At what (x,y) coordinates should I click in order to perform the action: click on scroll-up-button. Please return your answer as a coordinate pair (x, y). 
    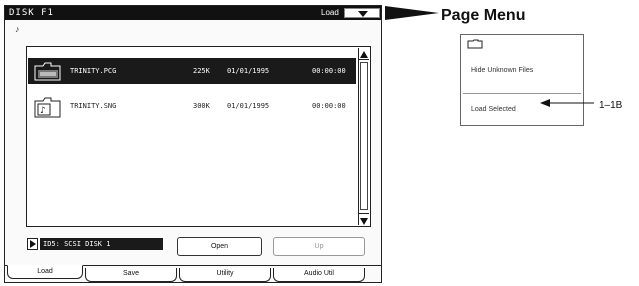
    Looking at the image, I should click on (364, 54).